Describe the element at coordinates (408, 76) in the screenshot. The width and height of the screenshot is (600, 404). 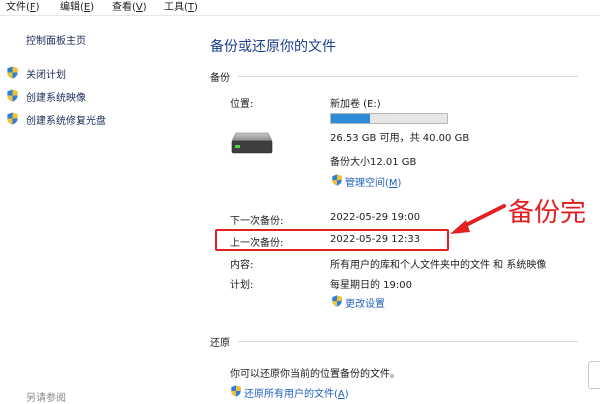
I see `backup-section-divider` at that location.